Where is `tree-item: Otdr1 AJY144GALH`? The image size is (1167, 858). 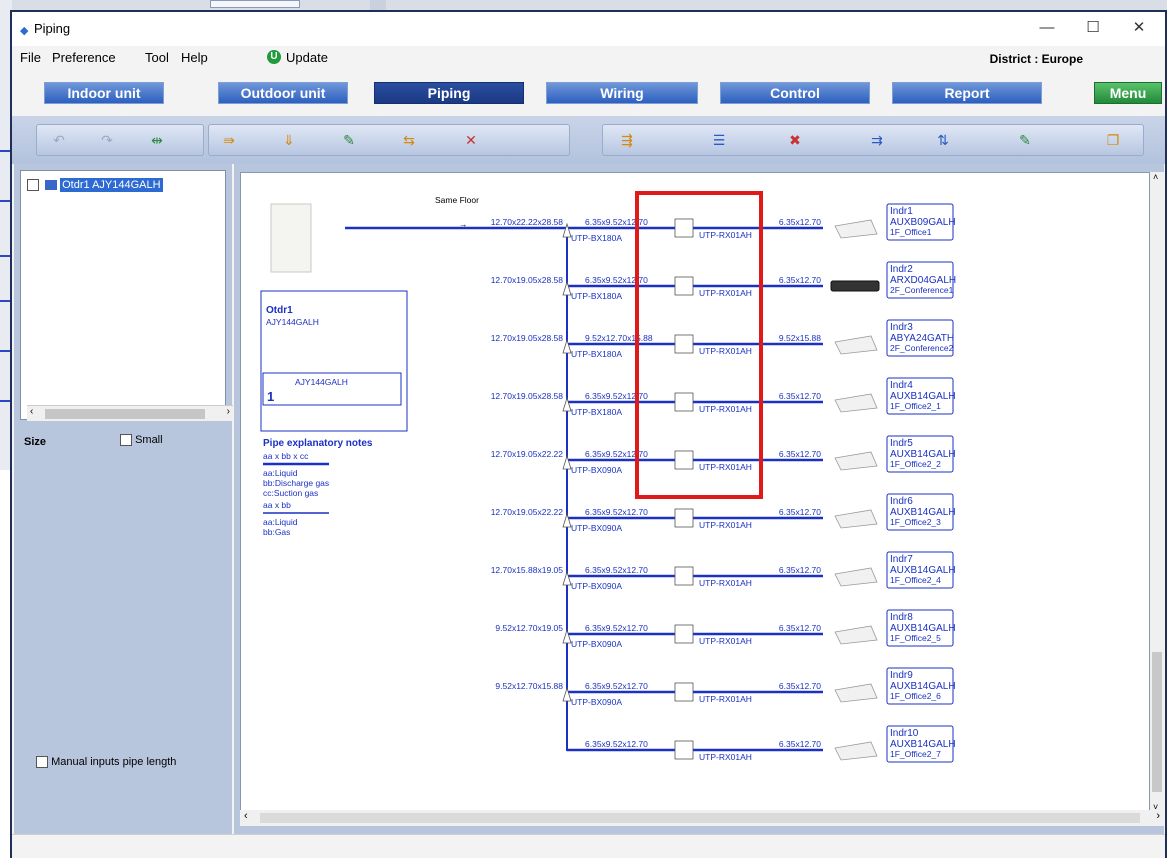
tree-item: Otdr1 AJY144GALH is located at coordinates (95, 186).